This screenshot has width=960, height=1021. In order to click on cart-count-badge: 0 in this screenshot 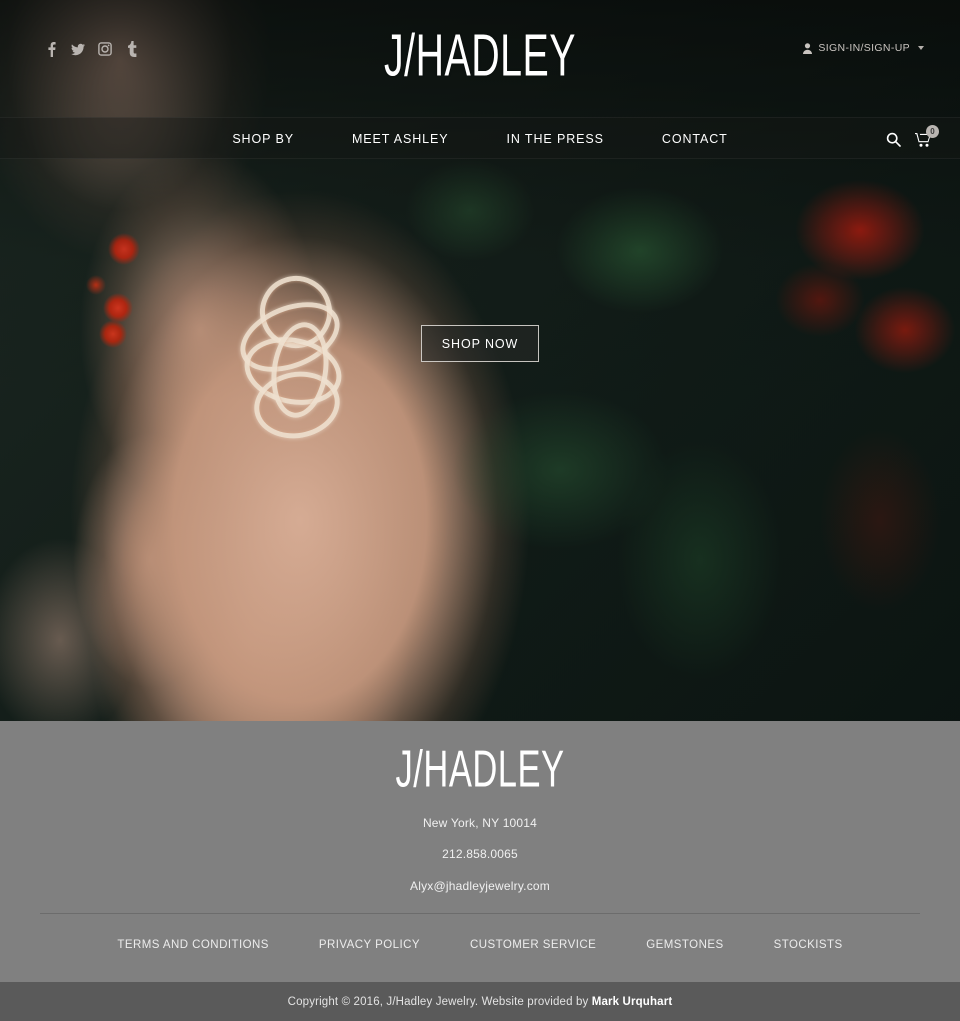, I will do `click(932, 131)`.